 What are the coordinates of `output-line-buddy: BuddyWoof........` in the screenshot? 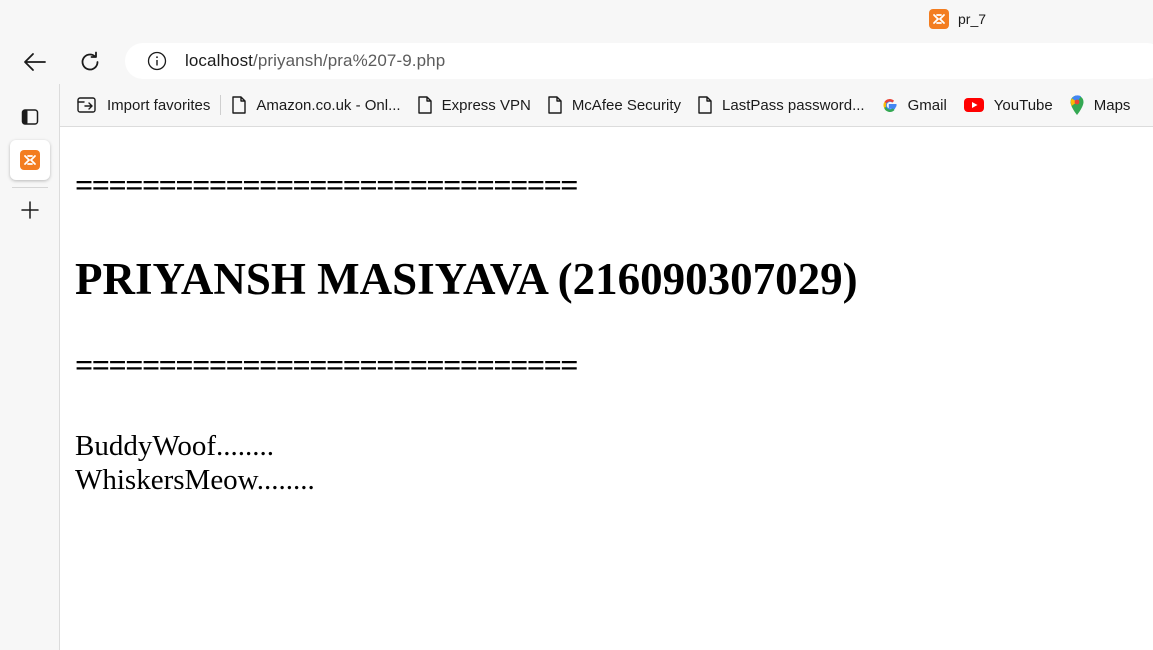 It's located at (175, 446).